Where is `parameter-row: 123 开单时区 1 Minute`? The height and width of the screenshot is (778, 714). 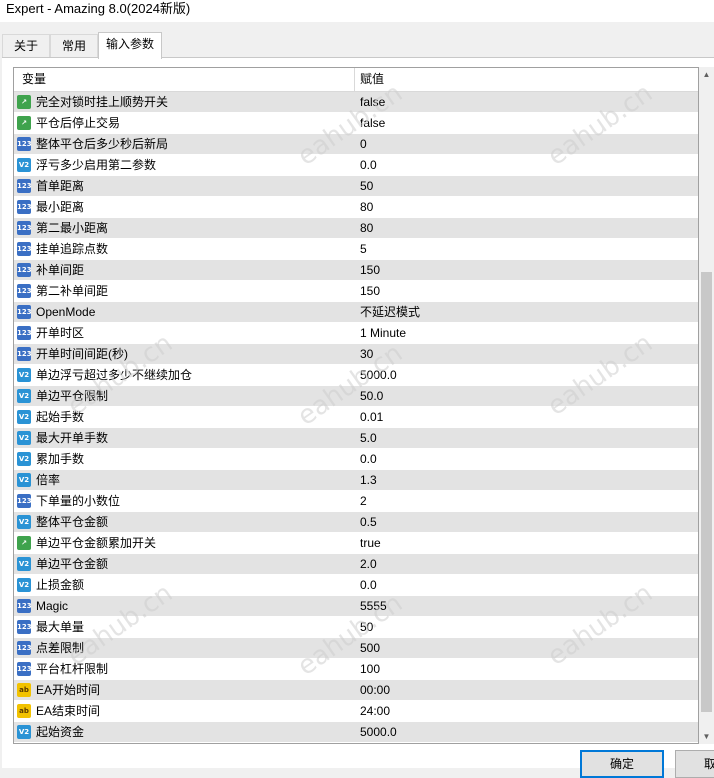
parameter-row: 123 开单时区 1 Minute is located at coordinates (356, 333).